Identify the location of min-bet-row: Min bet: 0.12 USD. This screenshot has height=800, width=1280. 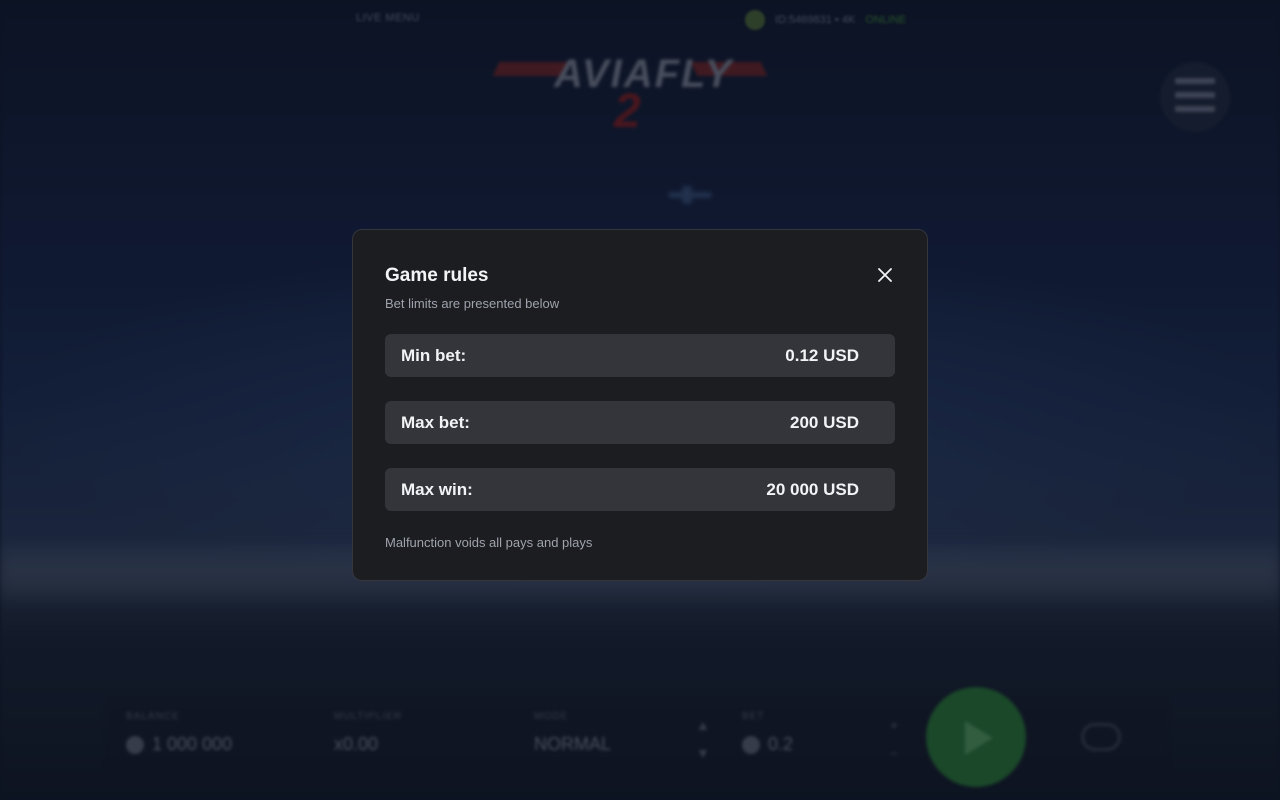
(640, 355).